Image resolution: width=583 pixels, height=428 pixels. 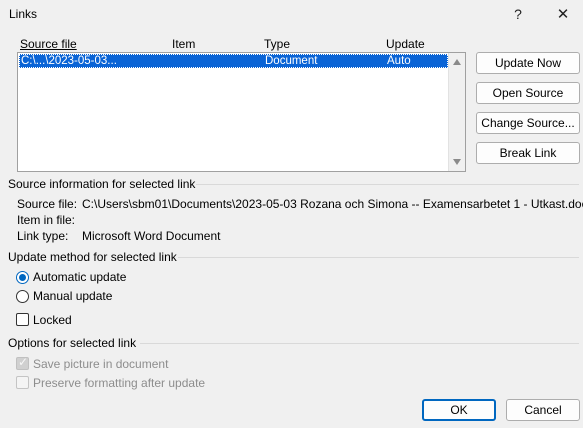 What do you see at coordinates (291, 15) in the screenshot?
I see `title-bar` at bounding box center [291, 15].